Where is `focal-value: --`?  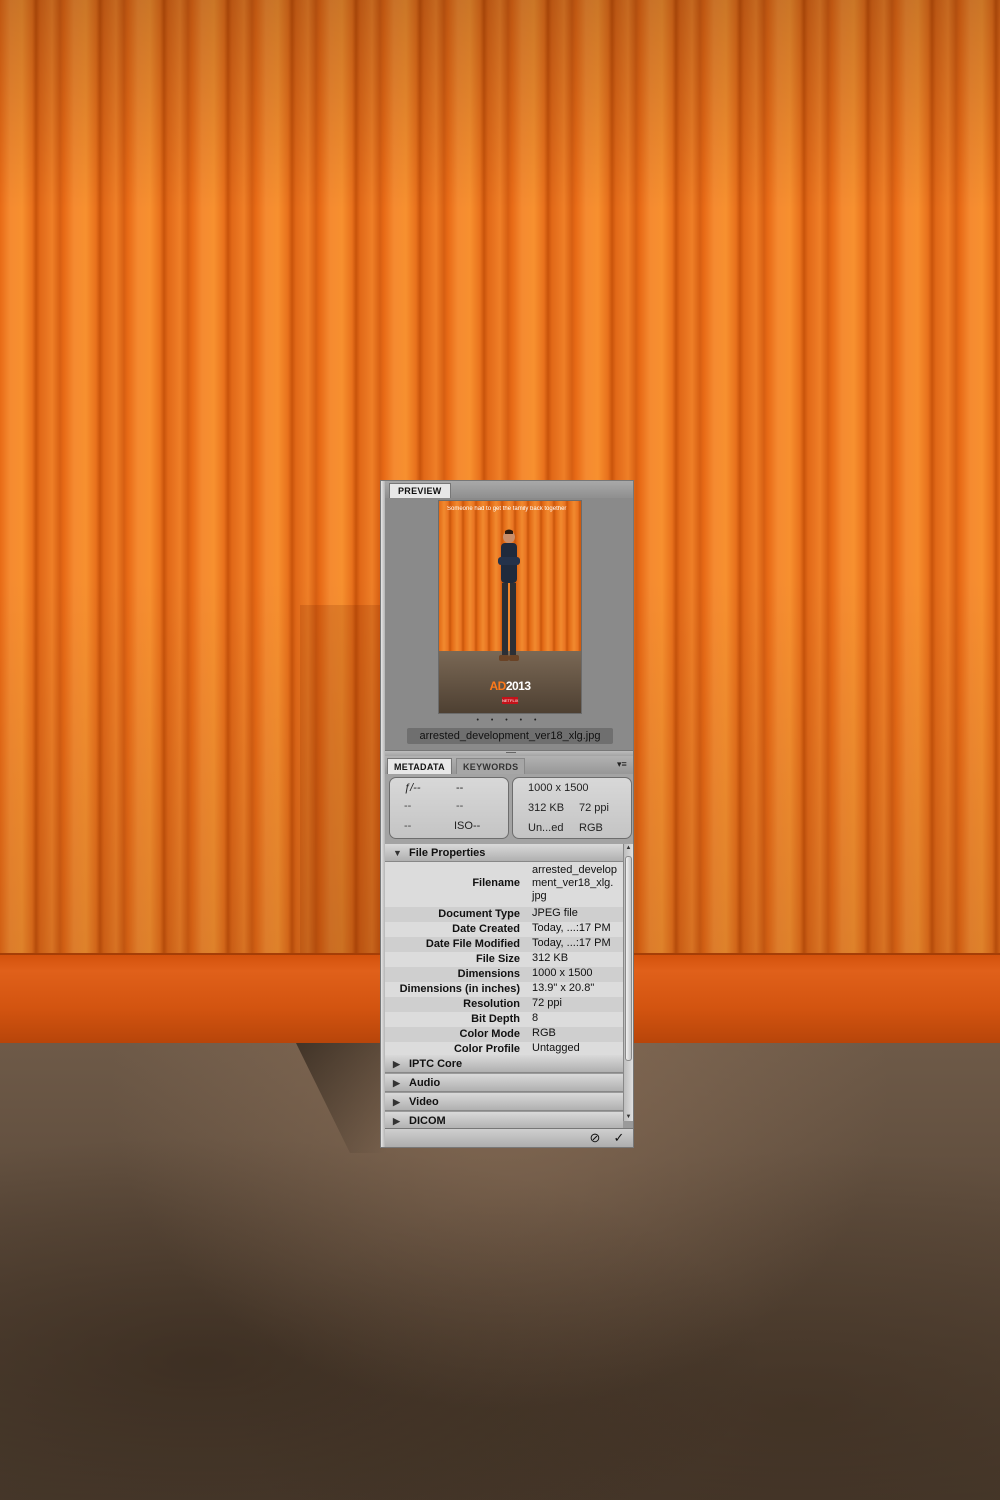 focal-value: -- is located at coordinates (460, 806).